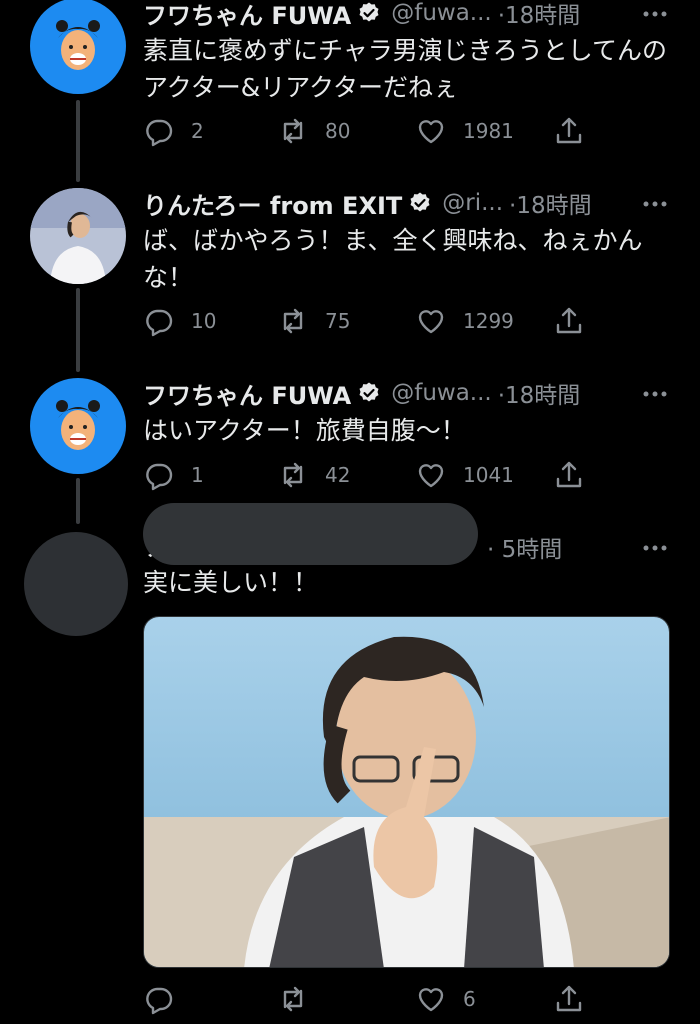 The height and width of the screenshot is (1024, 700). I want to click on retweet-button: 42, so click(313, 475).